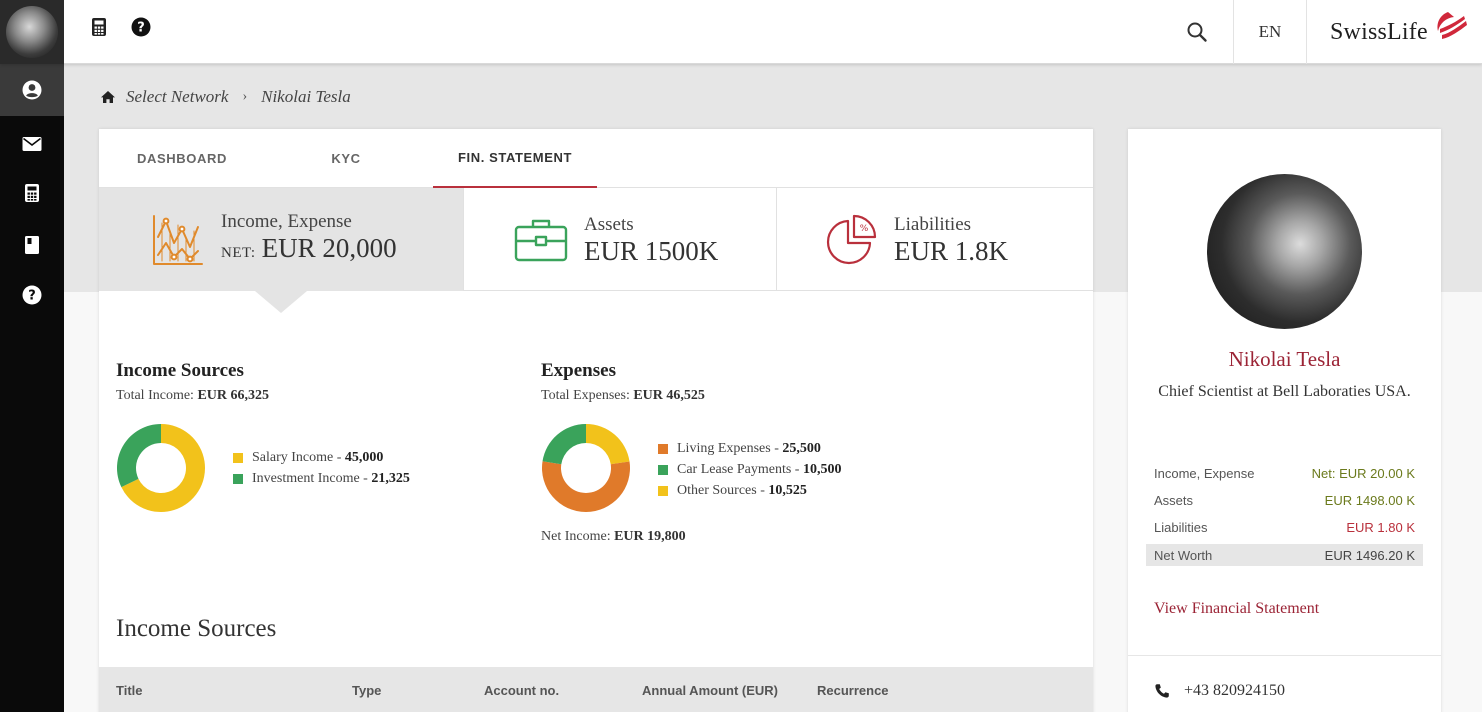  I want to click on logo-mark-icon, so click(1452, 25).